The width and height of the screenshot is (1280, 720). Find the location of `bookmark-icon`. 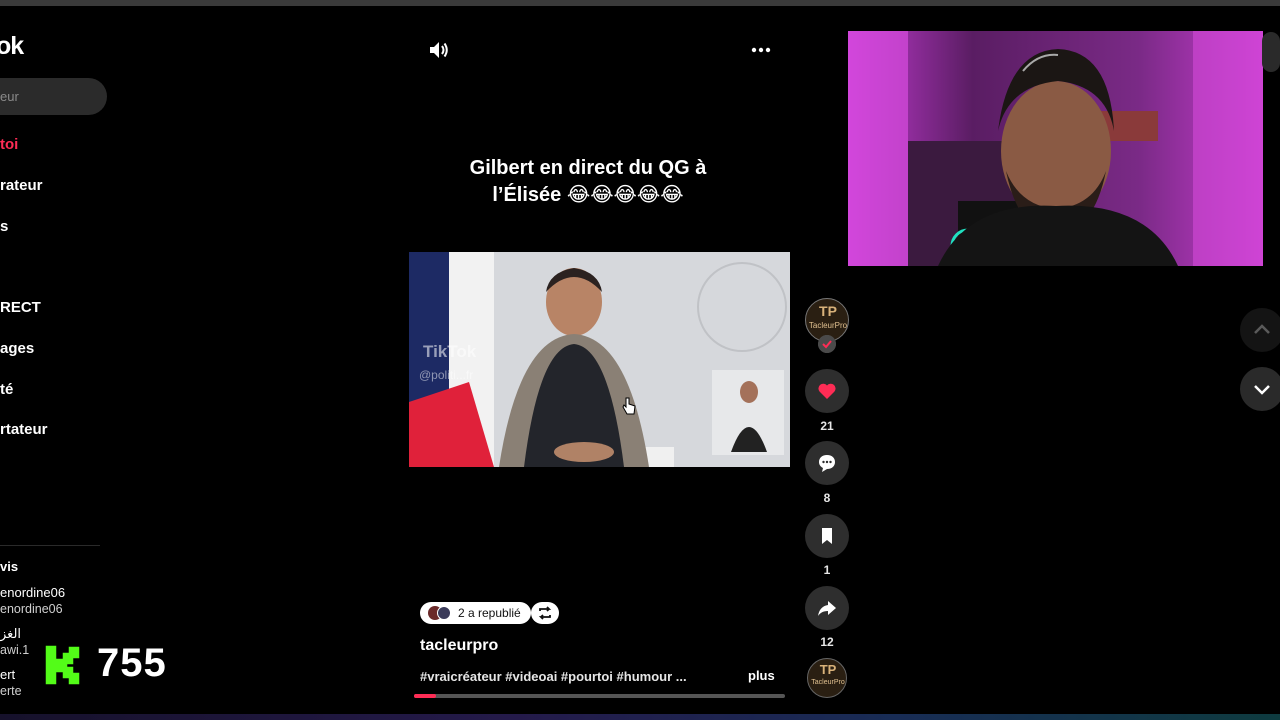

bookmark-icon is located at coordinates (827, 536).